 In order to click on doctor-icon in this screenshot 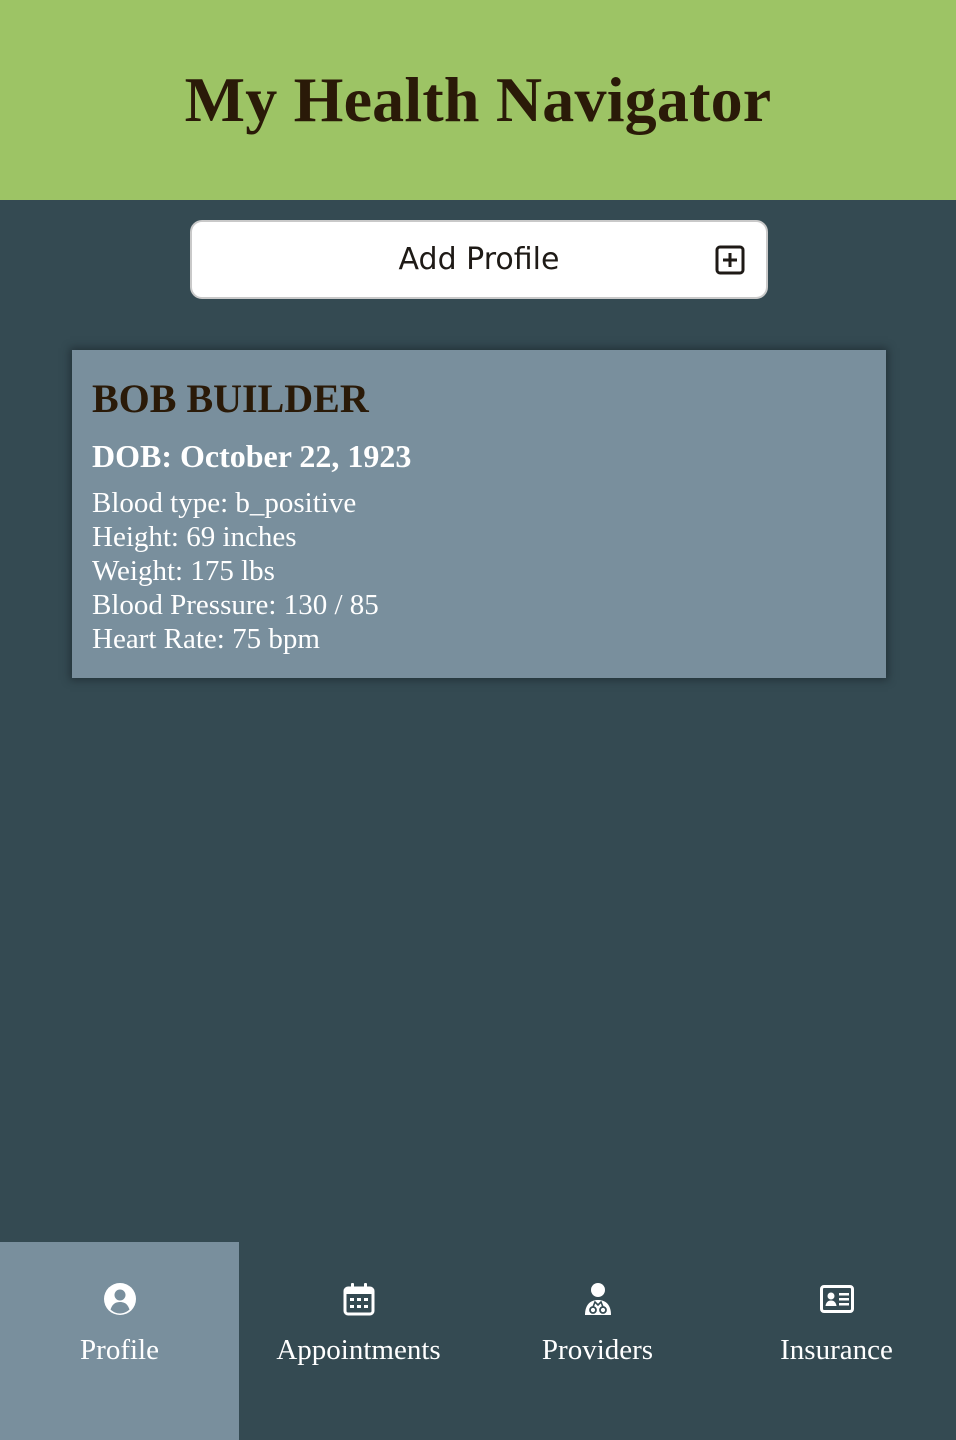, I will do `click(597, 1299)`.